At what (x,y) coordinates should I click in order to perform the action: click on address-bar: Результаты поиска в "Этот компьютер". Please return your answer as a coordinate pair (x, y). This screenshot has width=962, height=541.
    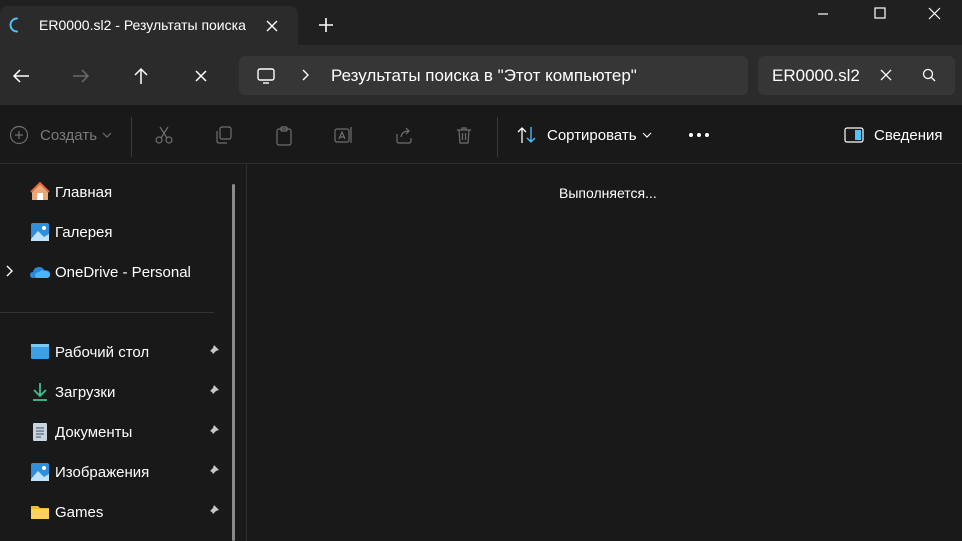
    Looking at the image, I should click on (493, 75).